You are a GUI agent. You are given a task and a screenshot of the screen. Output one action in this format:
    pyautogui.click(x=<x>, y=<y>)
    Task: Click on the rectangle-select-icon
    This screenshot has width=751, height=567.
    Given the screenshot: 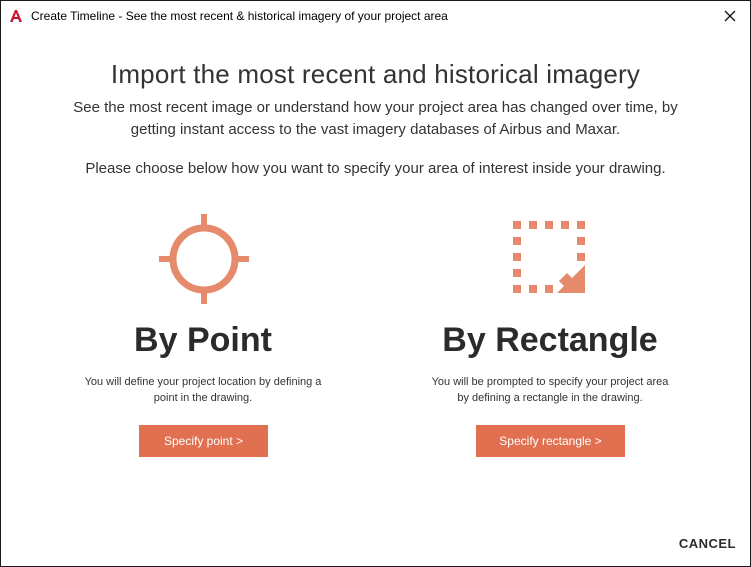 What is the action you would take?
    pyautogui.click(x=551, y=261)
    